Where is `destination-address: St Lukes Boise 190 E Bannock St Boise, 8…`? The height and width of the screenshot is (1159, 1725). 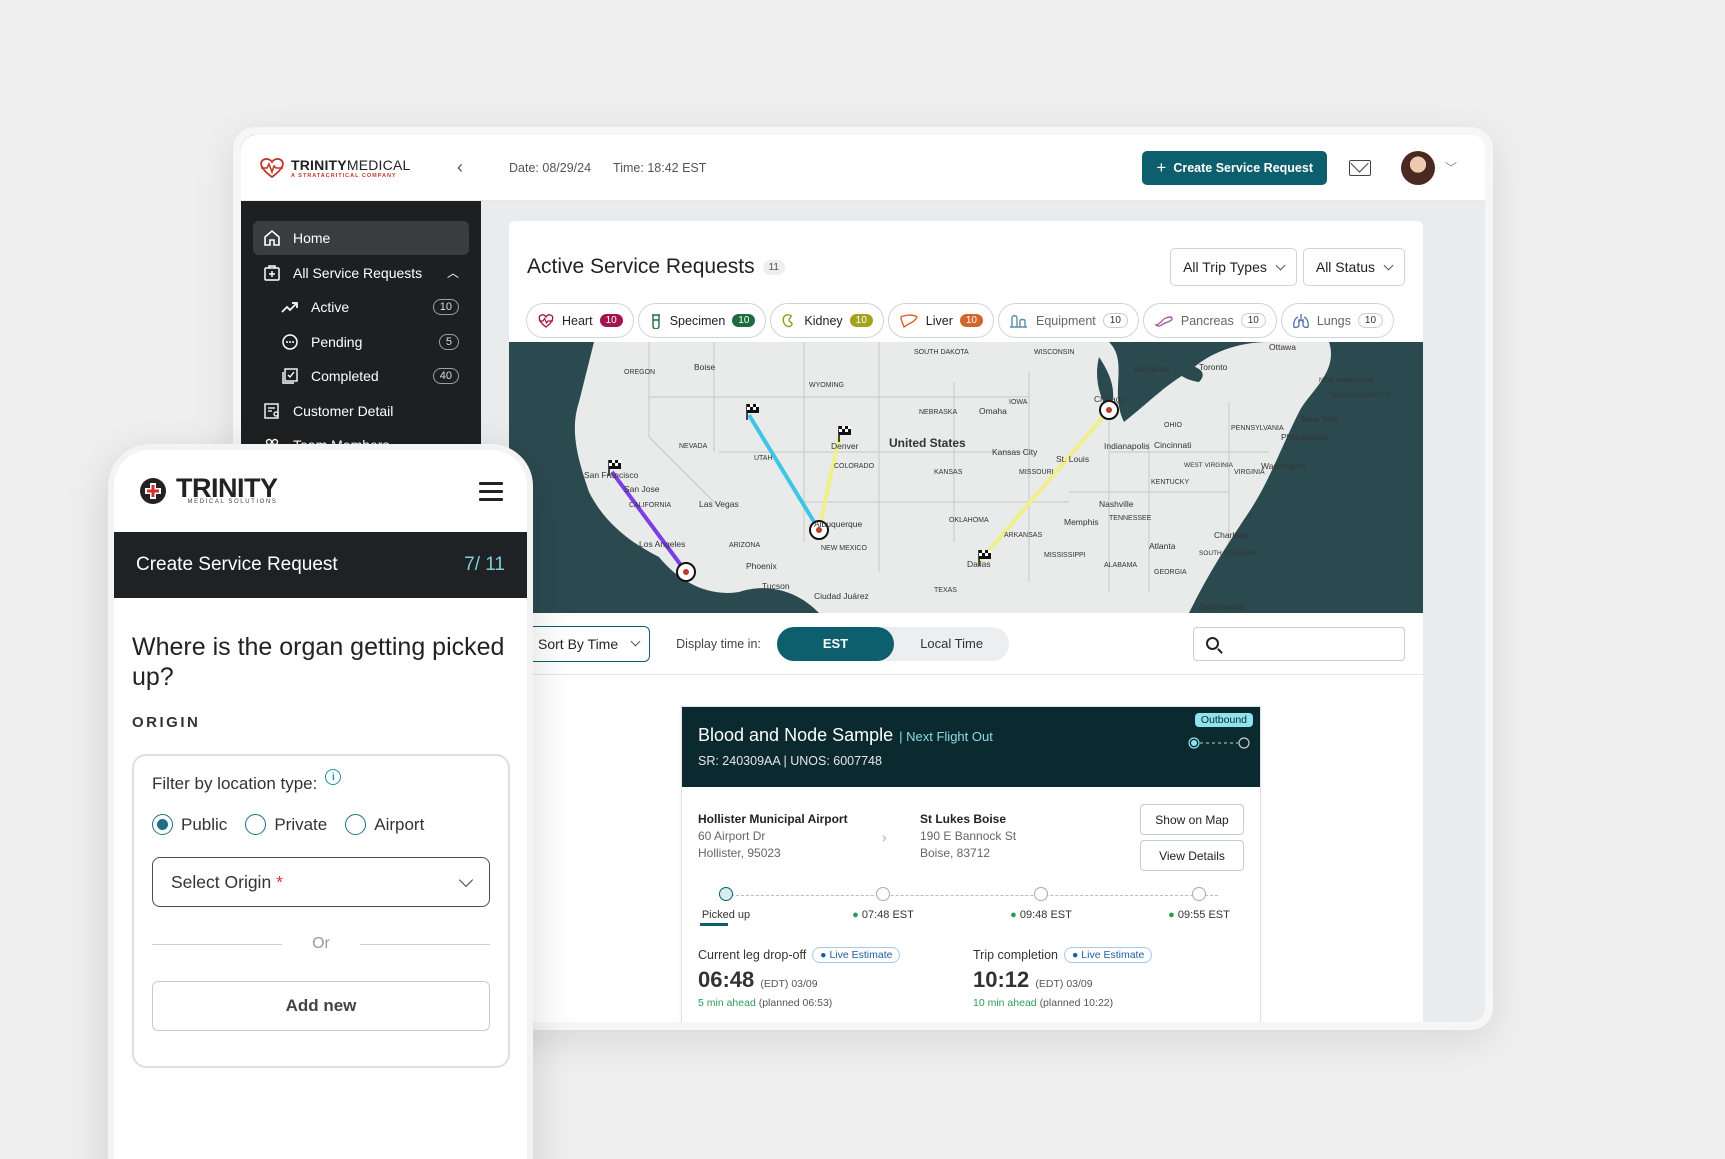
destination-address: St Lukes Boise 190 E Bannock St Boise, 8… is located at coordinates (1031, 836).